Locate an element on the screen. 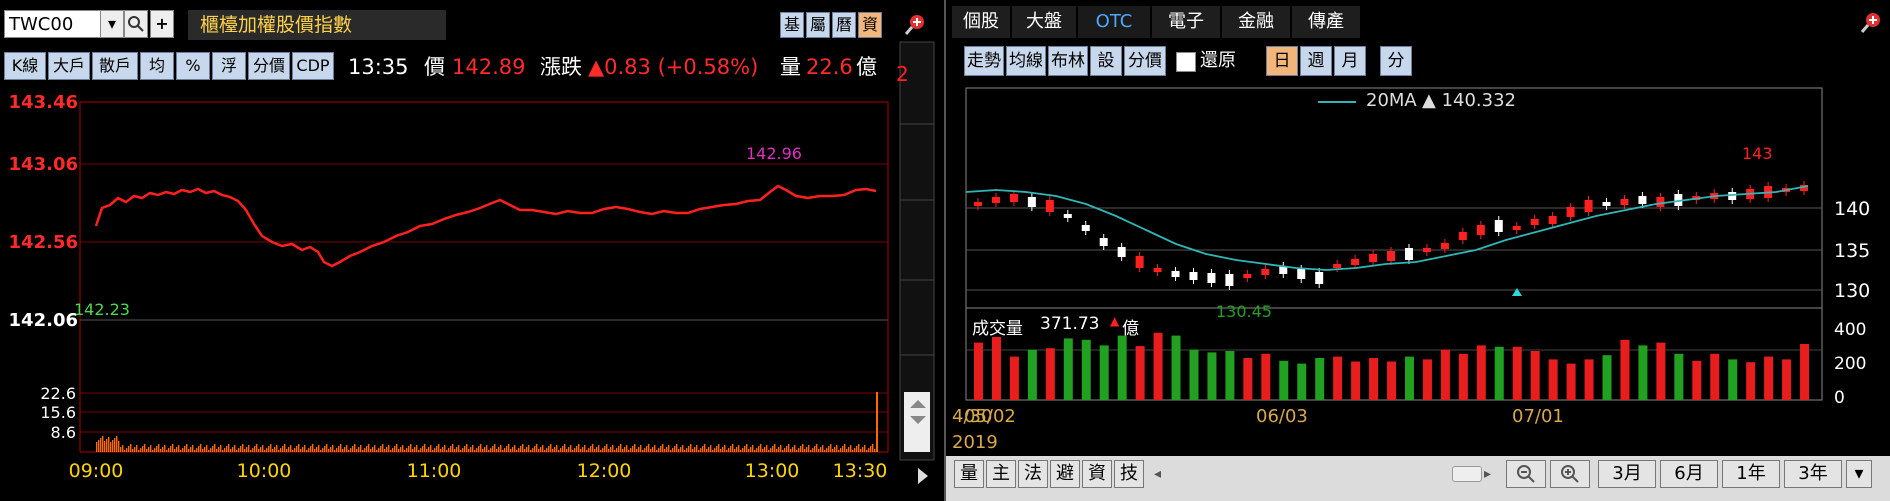 This screenshot has width=1890, height=501. vol-axis-0: 0 is located at coordinates (1839, 398).